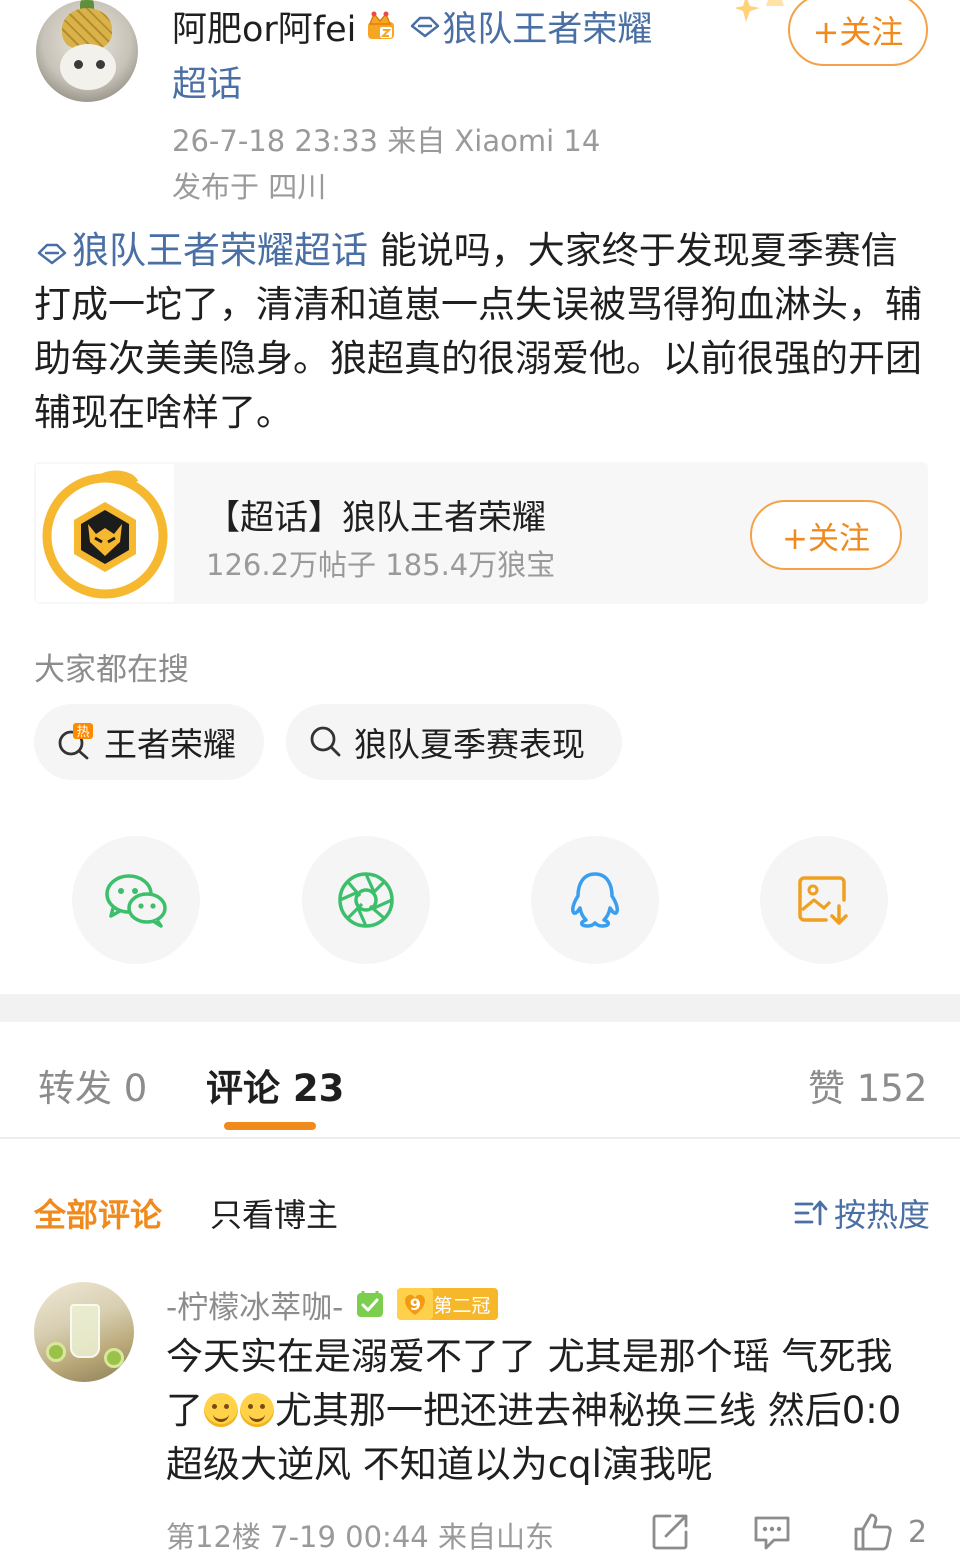 This screenshot has width=960, height=1560. I want to click on moments-icon, so click(366, 900).